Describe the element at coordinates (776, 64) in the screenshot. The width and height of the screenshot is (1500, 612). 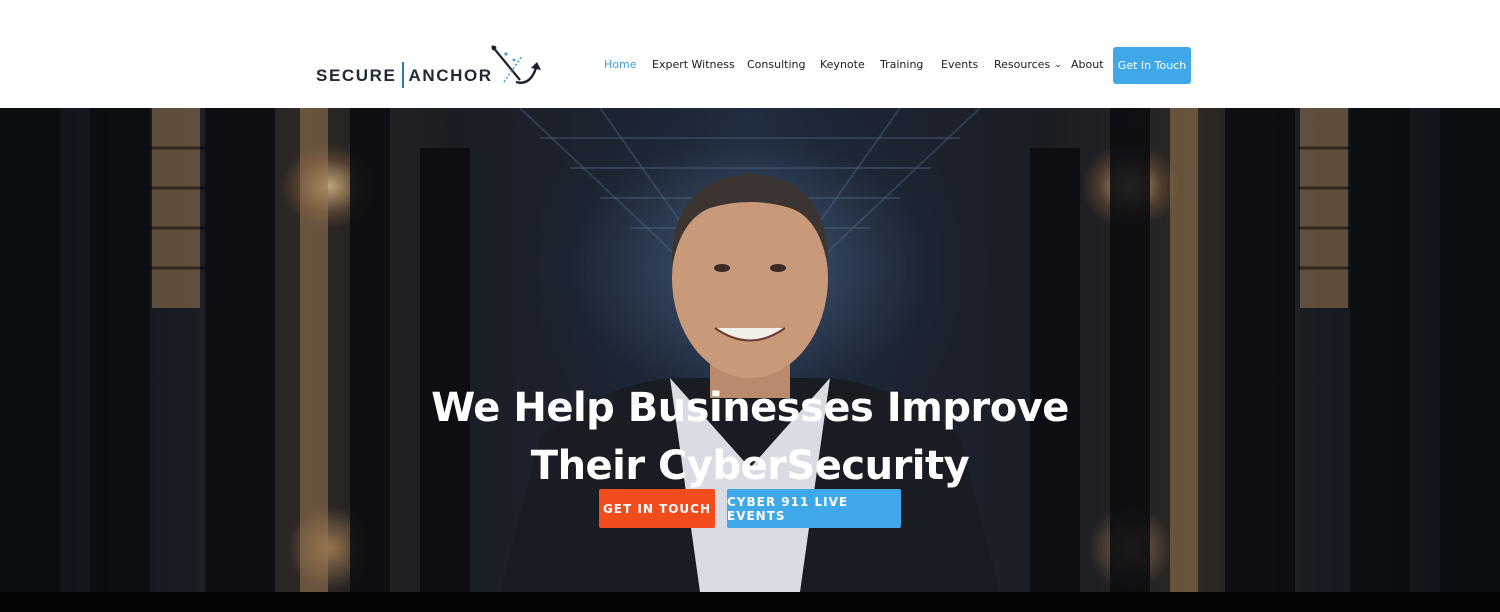
I see `nav-consulting: Consulting` at that location.